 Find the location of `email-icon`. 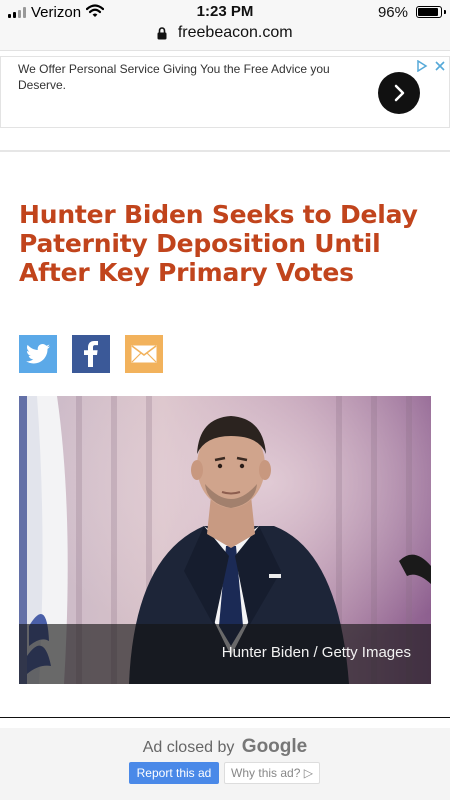

email-icon is located at coordinates (144, 354).